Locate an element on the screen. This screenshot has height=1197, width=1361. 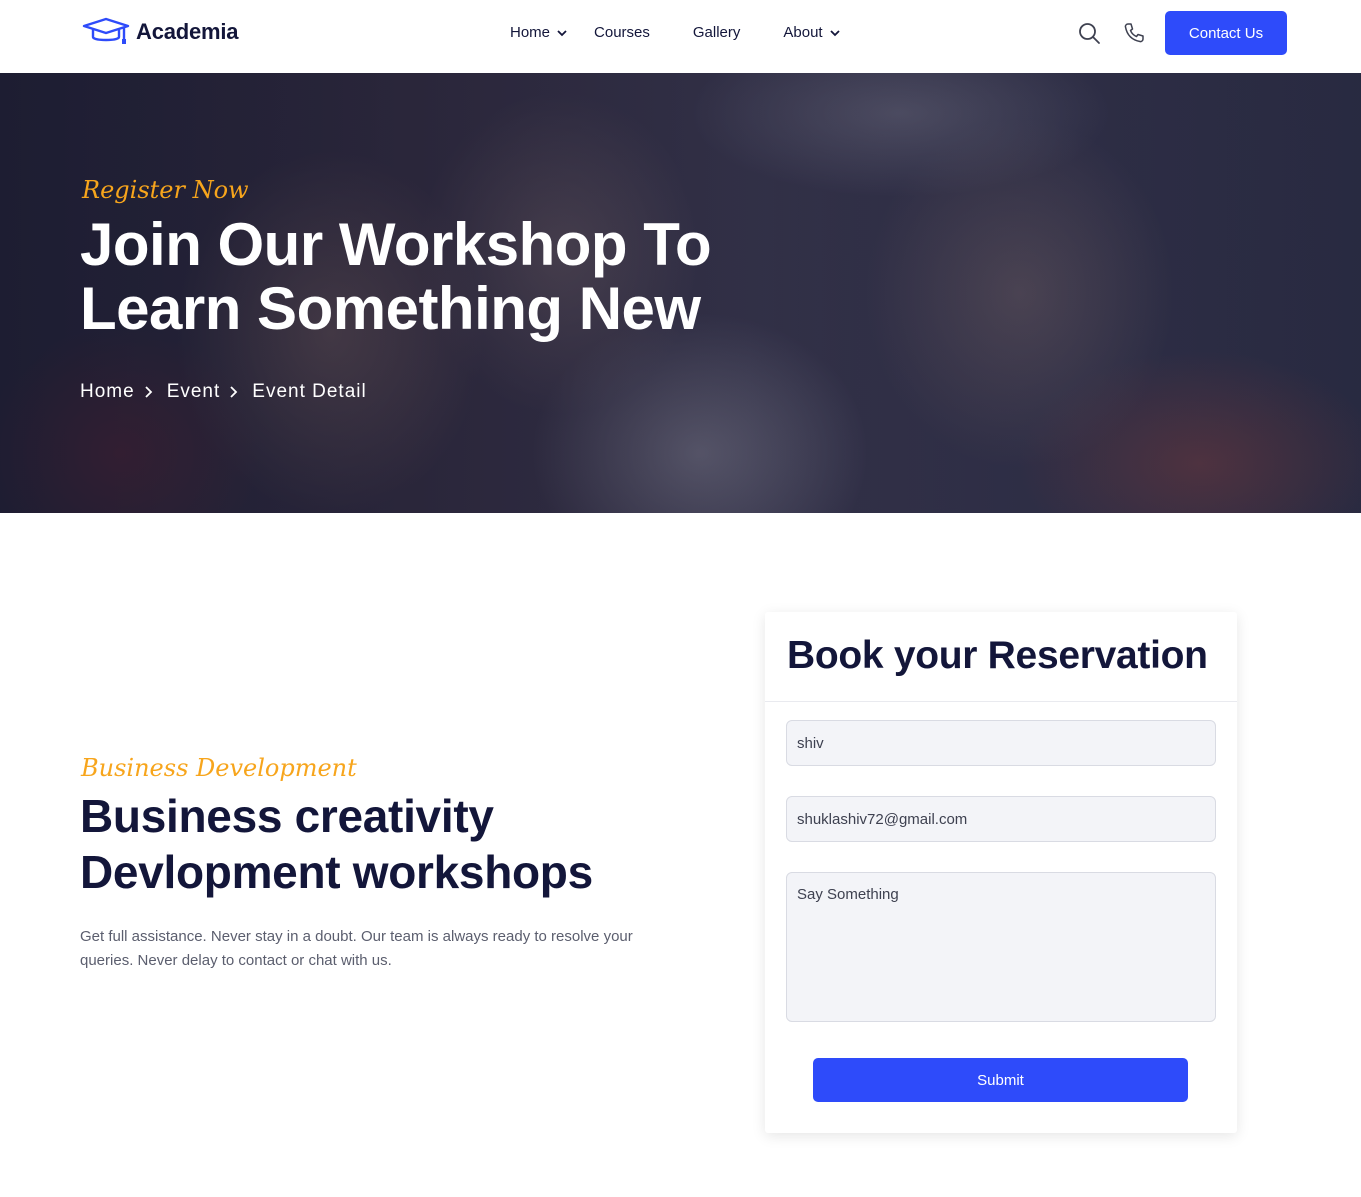
email-field is located at coordinates (1001, 819).